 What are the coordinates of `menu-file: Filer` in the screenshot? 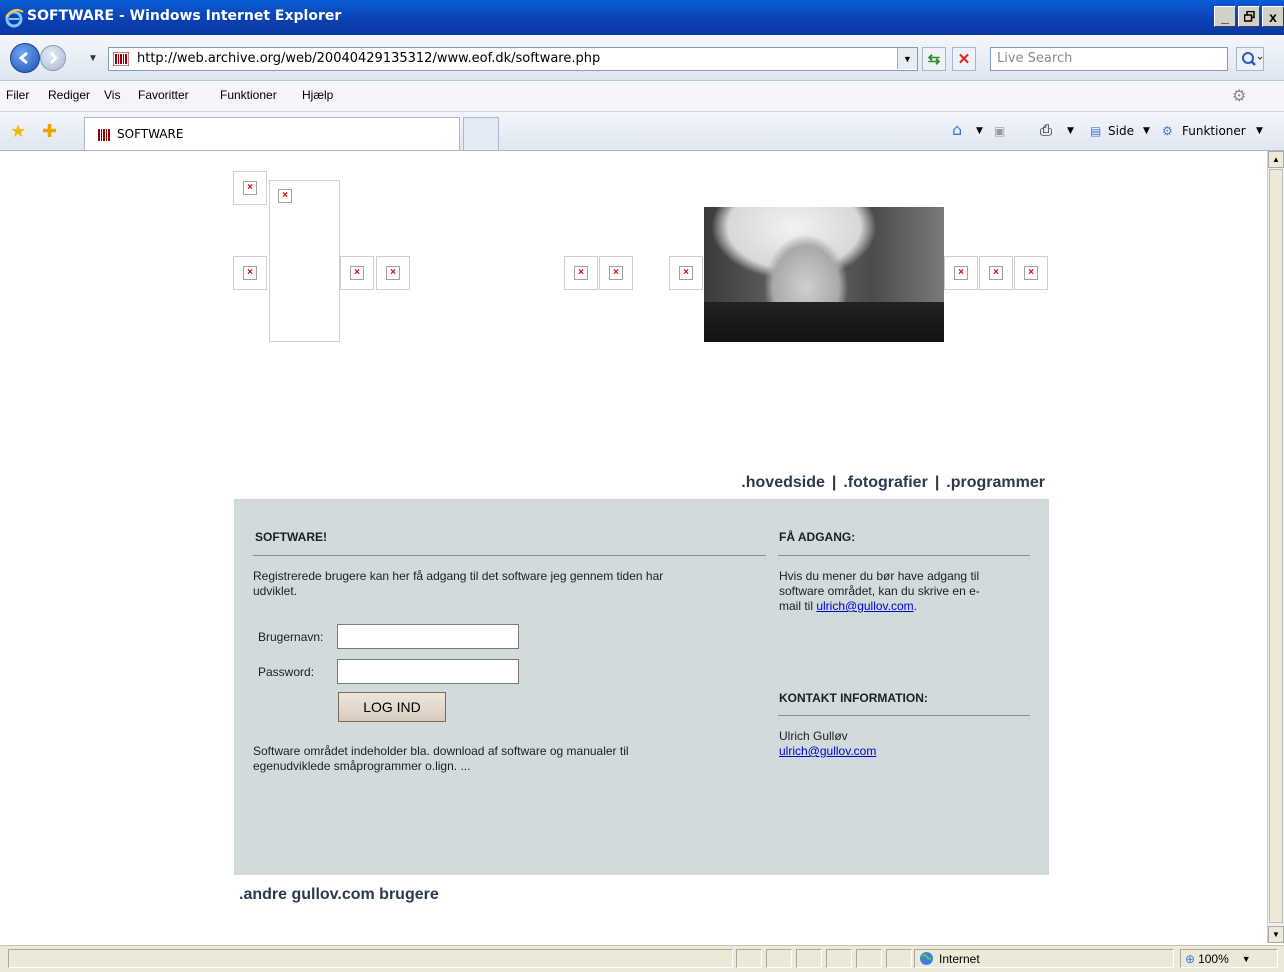 It's located at (17, 95).